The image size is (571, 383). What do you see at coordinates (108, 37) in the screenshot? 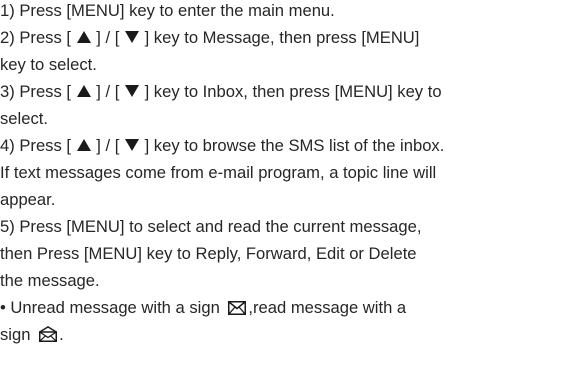
I see `step-2-mid: ] / [` at bounding box center [108, 37].